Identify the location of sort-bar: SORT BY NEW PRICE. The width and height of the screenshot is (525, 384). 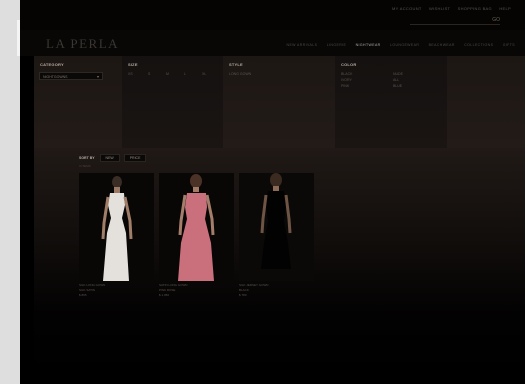
(114, 158).